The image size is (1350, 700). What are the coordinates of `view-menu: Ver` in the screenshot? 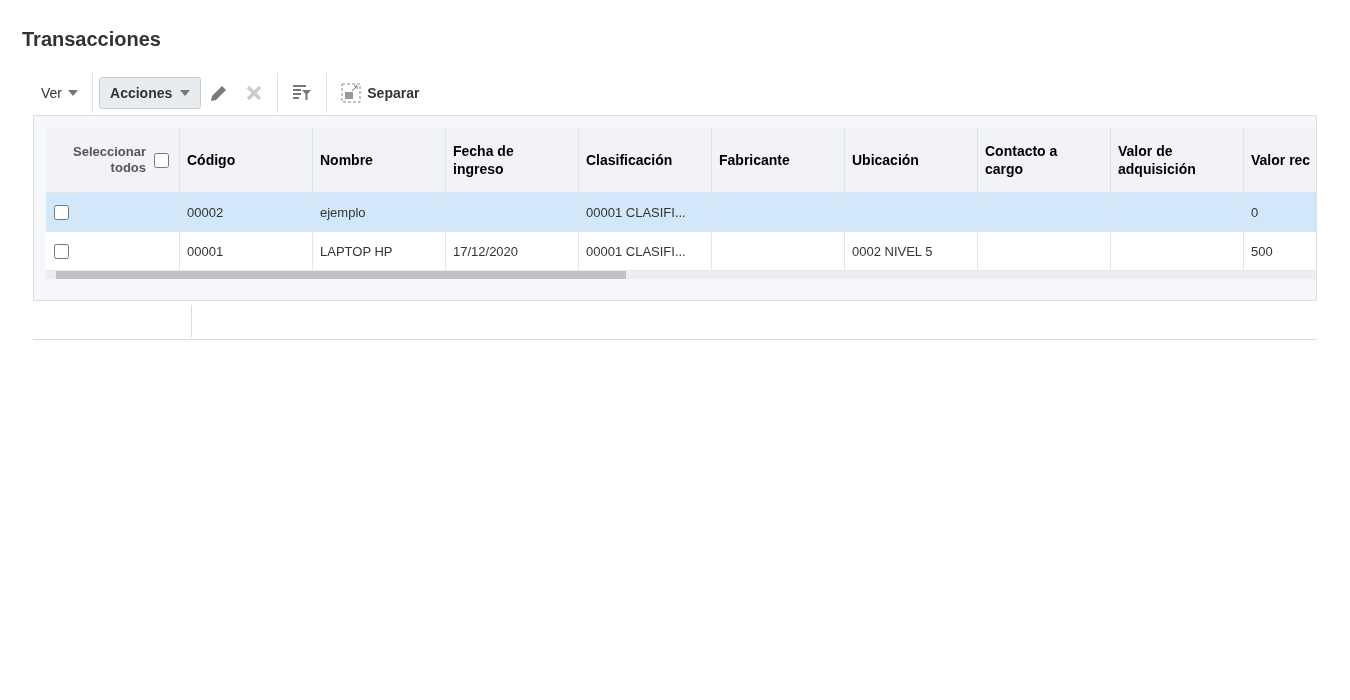 It's located at (59, 93).